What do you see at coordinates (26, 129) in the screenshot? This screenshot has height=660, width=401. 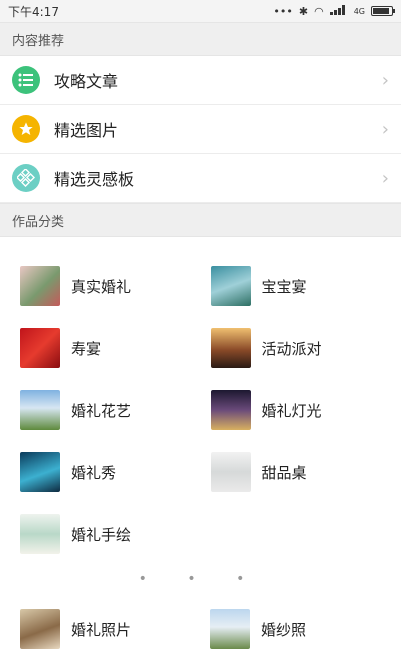 I see `star-icon` at bounding box center [26, 129].